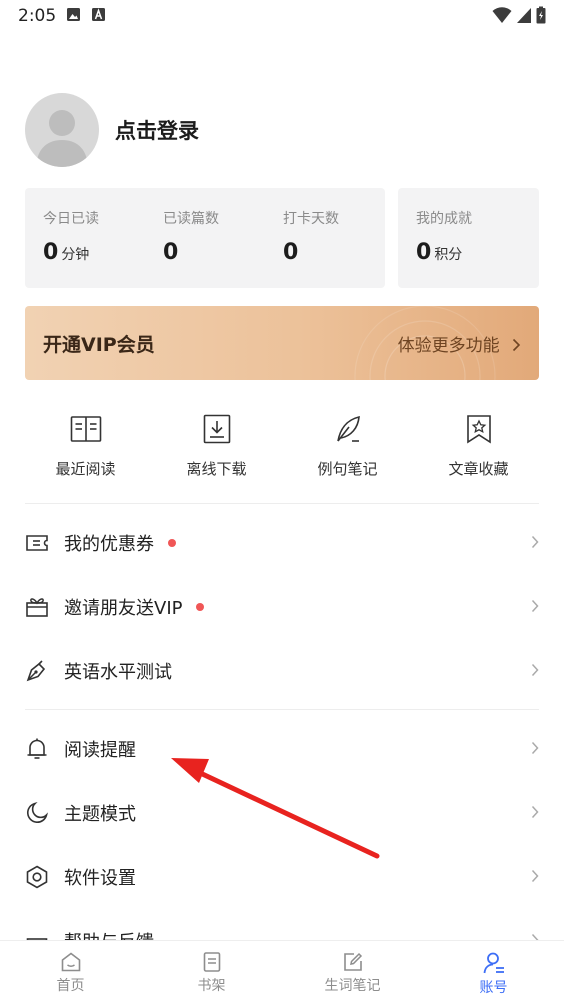  What do you see at coordinates (211, 962) in the screenshot?
I see `book-icon` at bounding box center [211, 962].